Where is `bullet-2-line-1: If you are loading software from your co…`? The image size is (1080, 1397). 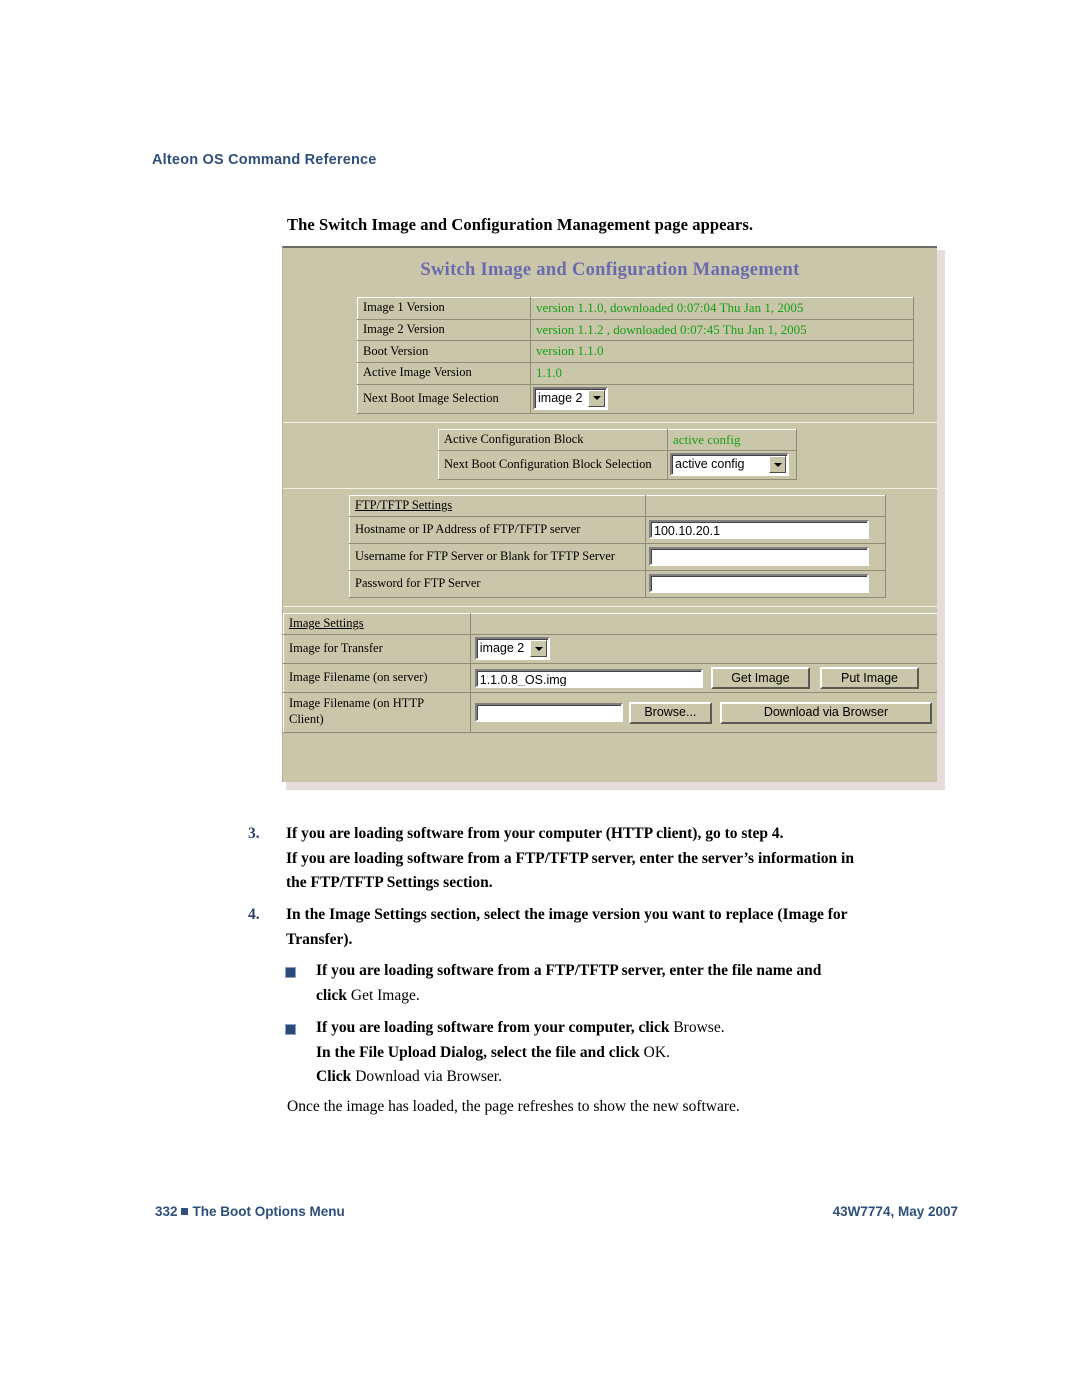 bullet-2-line-1: If you are loading software from your co… is located at coordinates (645, 1028).